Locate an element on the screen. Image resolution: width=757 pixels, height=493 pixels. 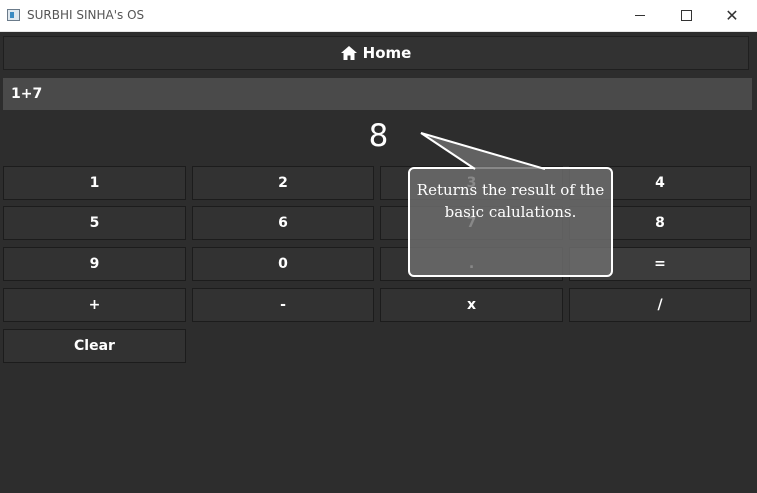
home-icon is located at coordinates (348, 53).